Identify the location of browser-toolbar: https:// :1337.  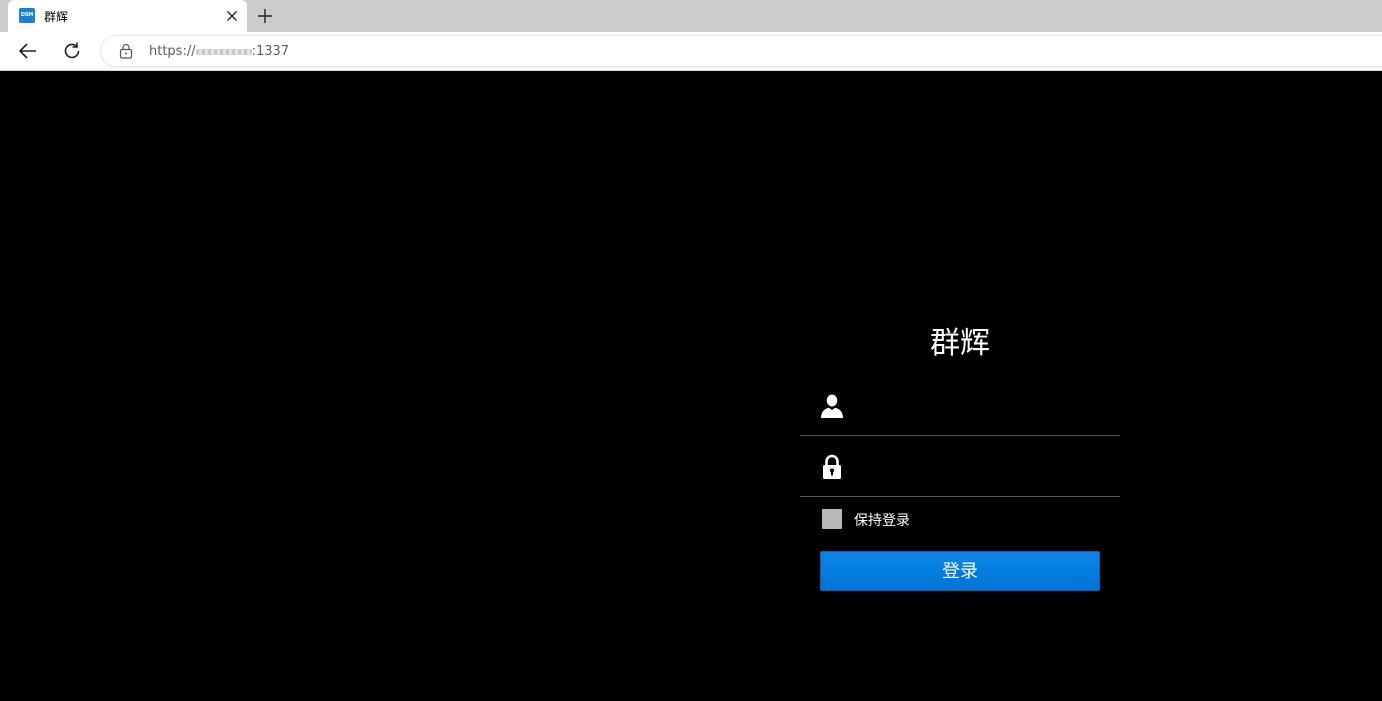
(691, 51).